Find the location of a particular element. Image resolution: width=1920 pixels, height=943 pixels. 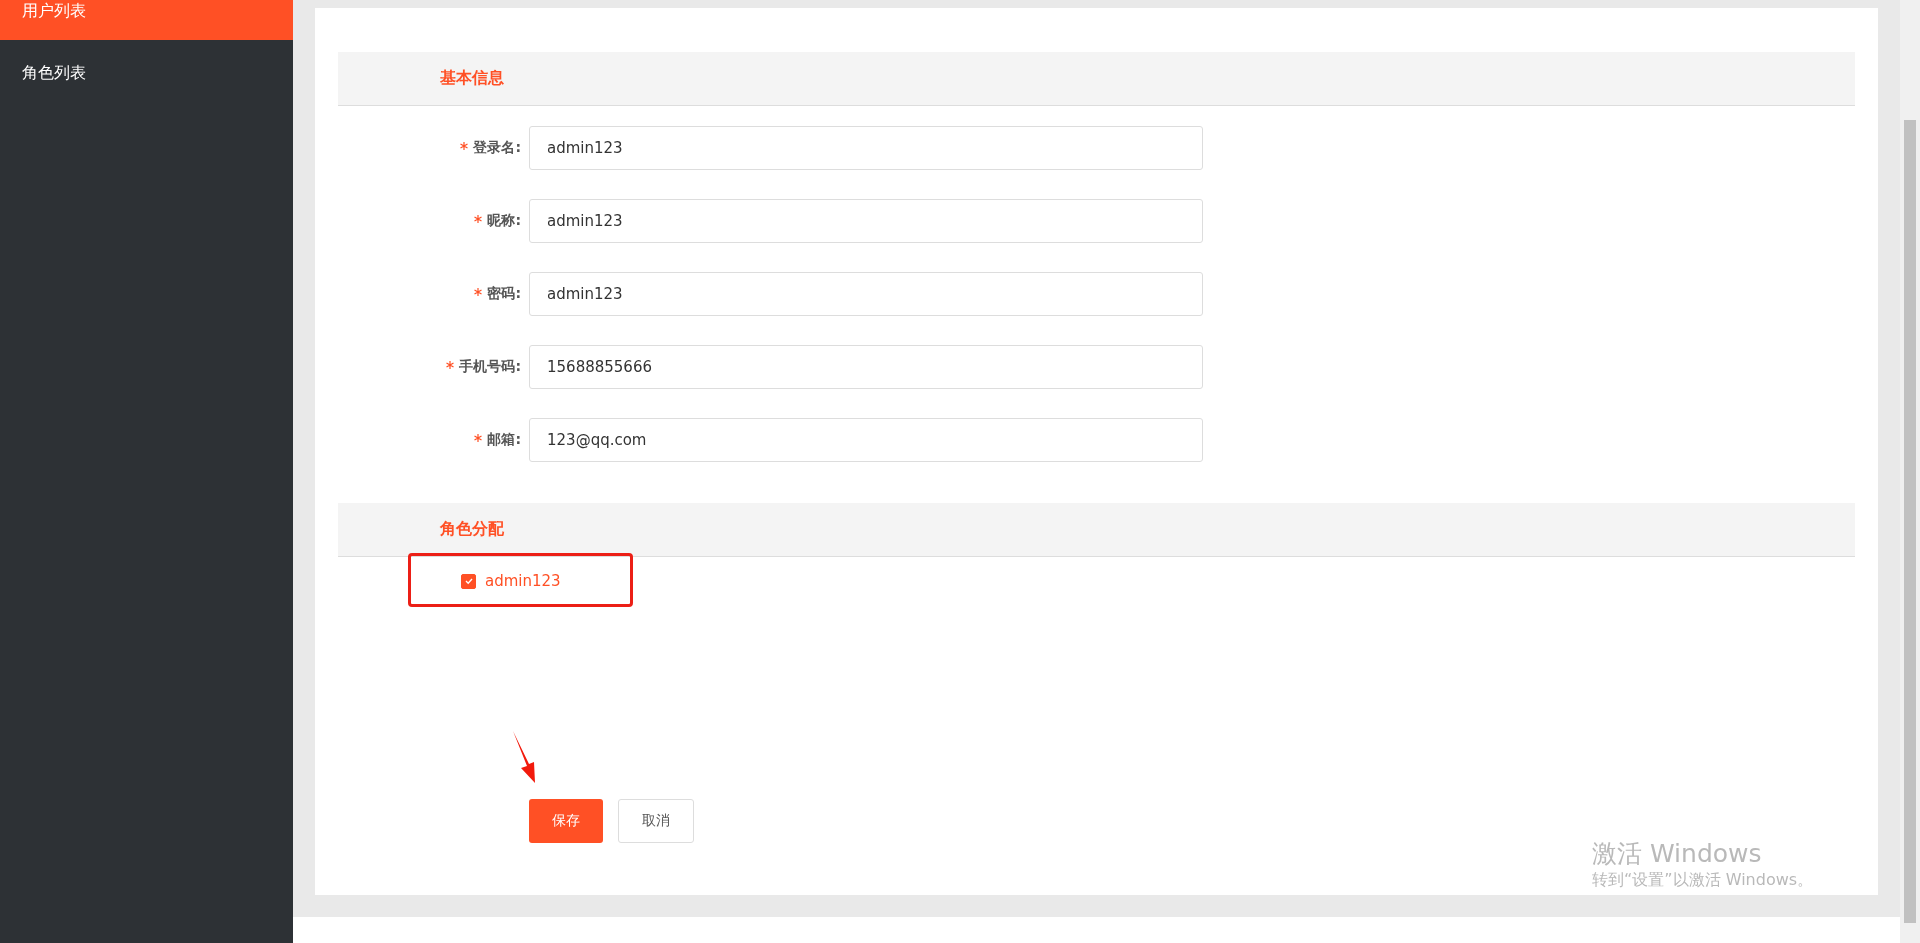

section-title: 基本信息 is located at coordinates (472, 78).